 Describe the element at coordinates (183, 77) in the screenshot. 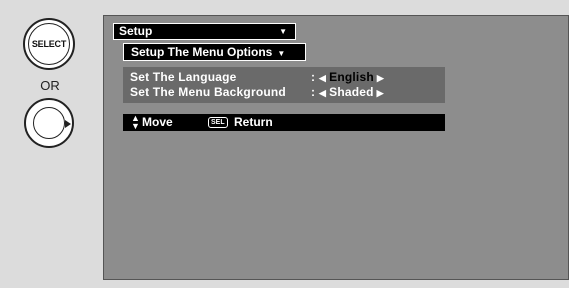

I see `option-label: Set The Language` at that location.